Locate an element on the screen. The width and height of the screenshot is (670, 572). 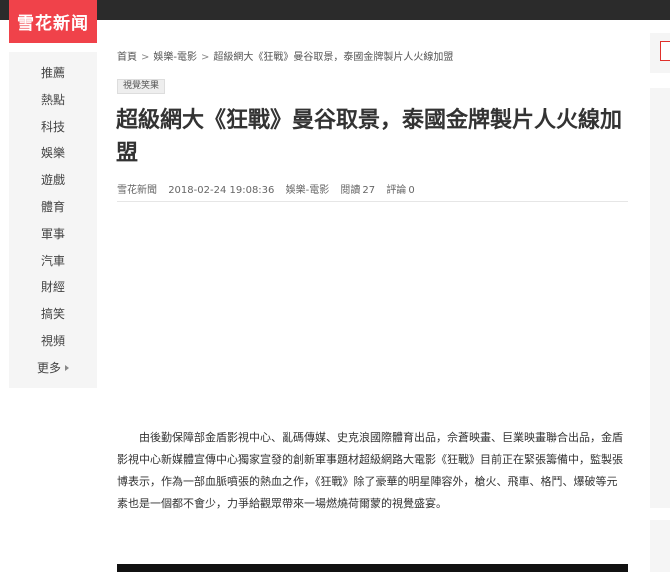
triangle-right-icon is located at coordinates (67, 368).